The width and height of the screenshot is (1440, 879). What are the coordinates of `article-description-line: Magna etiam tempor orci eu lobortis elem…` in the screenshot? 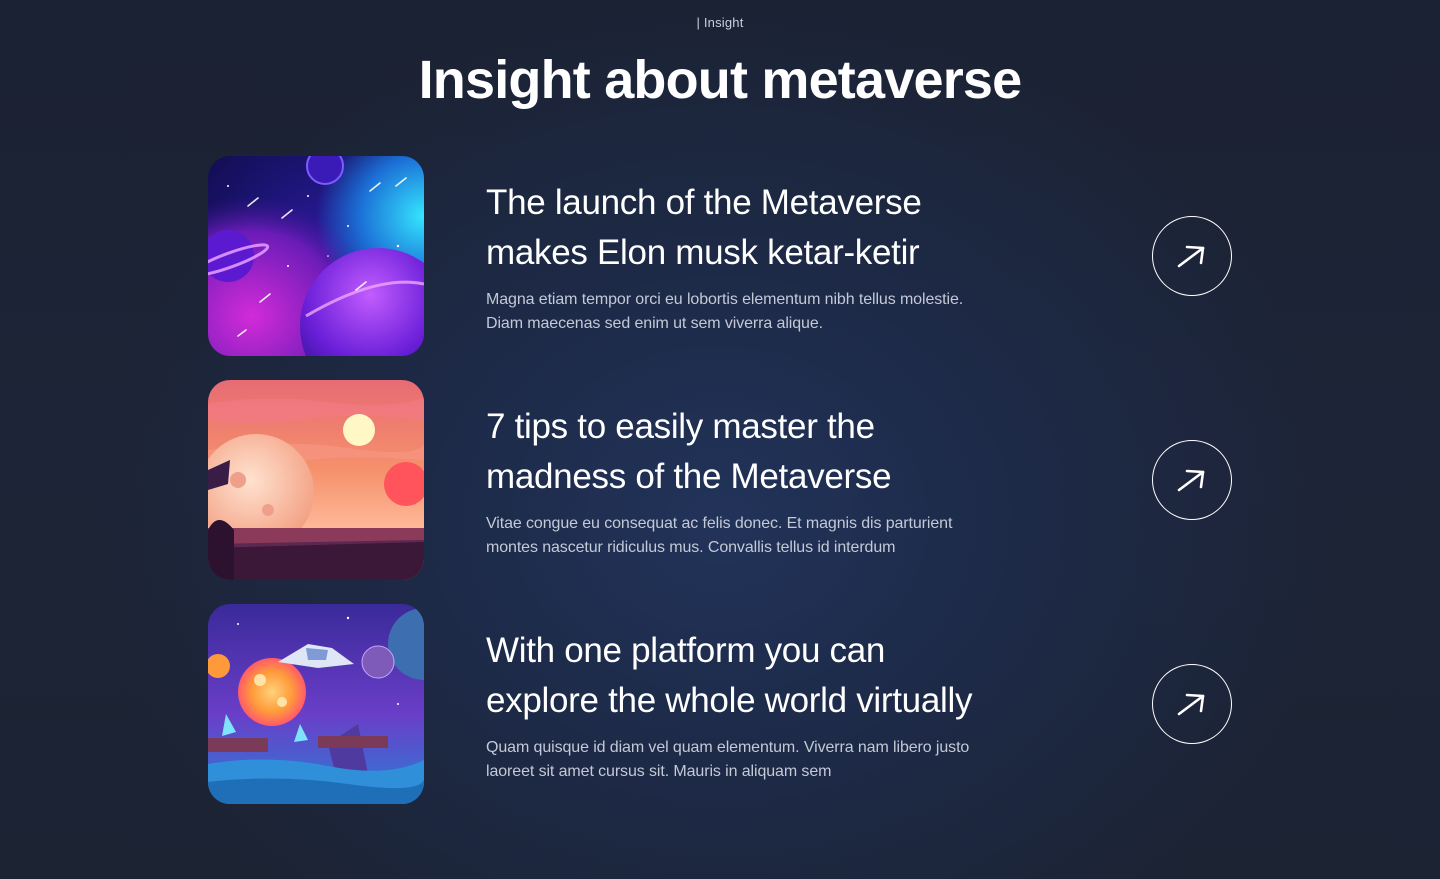 It's located at (725, 299).